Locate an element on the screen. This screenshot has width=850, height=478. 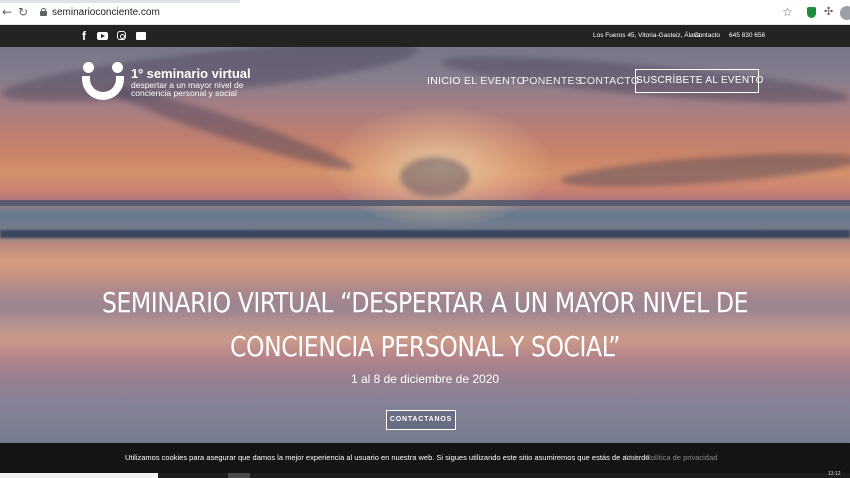
address-text: Los Fueros 45, Vitoria-Gasteiz, Álava is located at coordinates (647, 35).